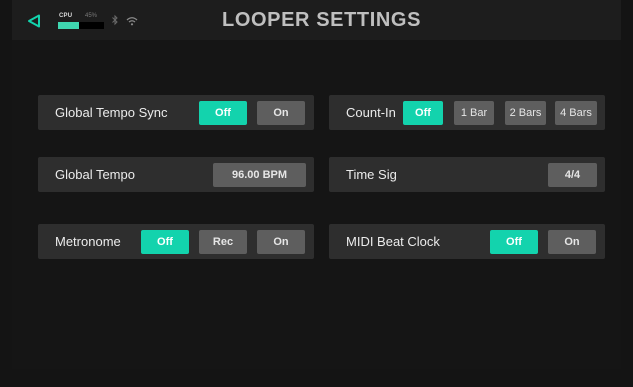 The image size is (633, 387). What do you see at coordinates (81, 25) in the screenshot?
I see `cpu-meter` at bounding box center [81, 25].